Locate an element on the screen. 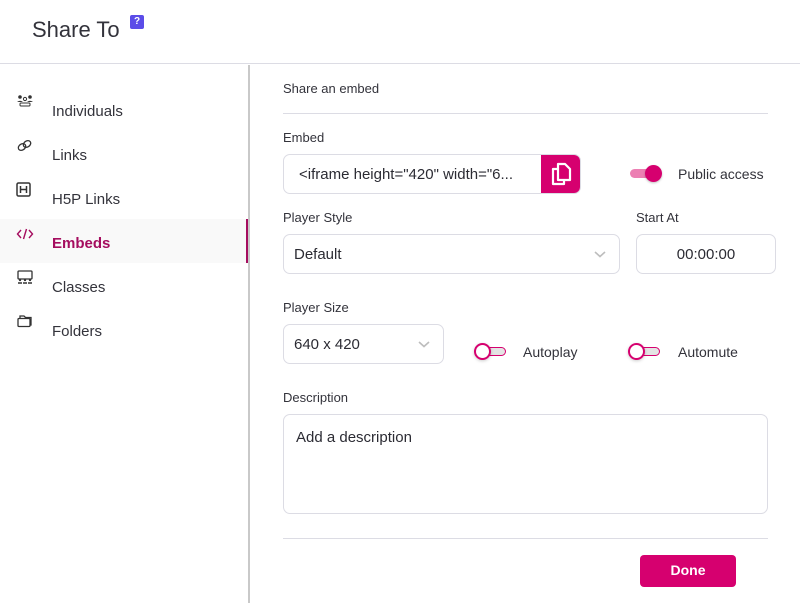 This screenshot has width=800, height=603. classroom-icon is located at coordinates (25, 278).